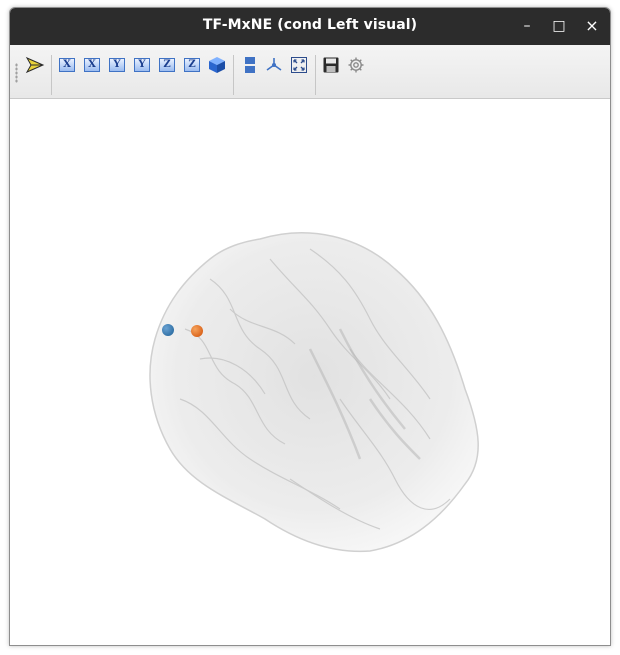  Describe the element at coordinates (67, 65) in the screenshot. I see `view-x-plus-button: X` at that location.